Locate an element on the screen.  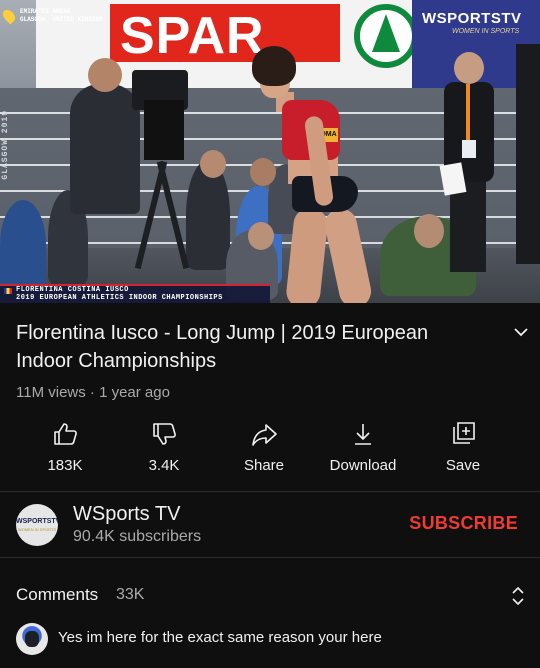
action-bar: 183K 3.4K Share Download Save is located at coordinates (270, 450).